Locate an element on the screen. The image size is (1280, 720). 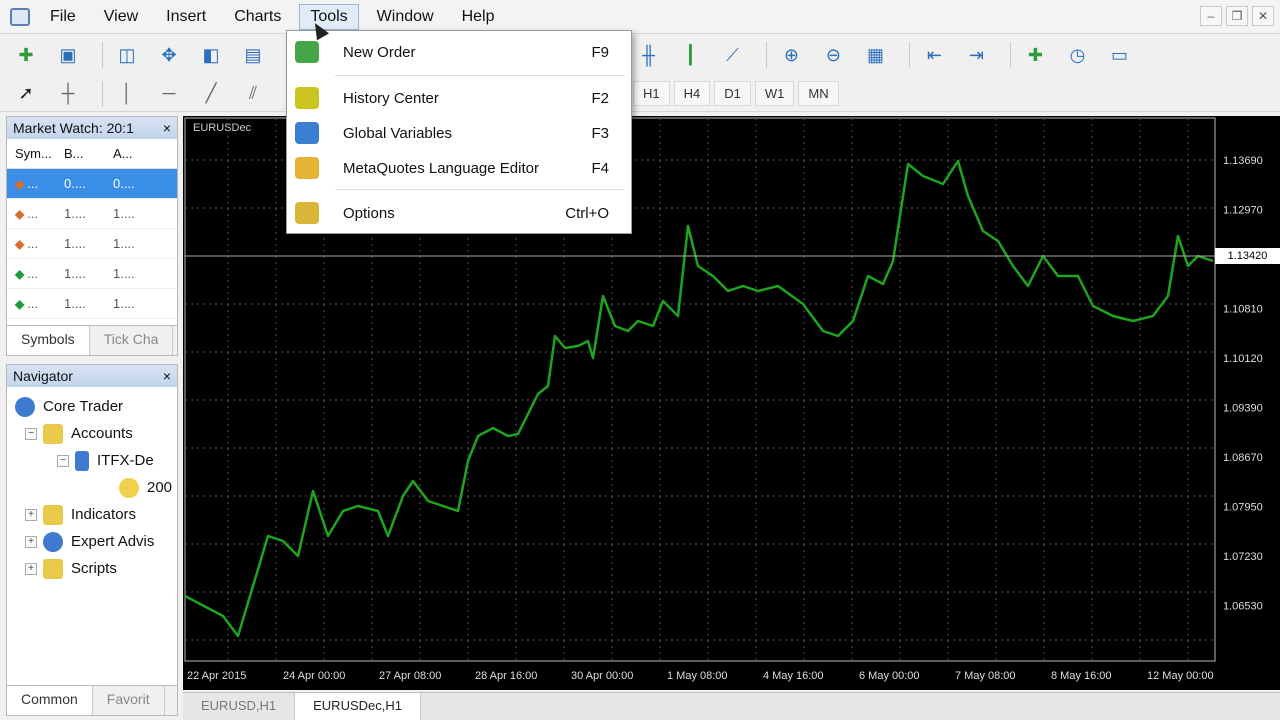
timeframe-h1: H1 is located at coordinates (651, 93).